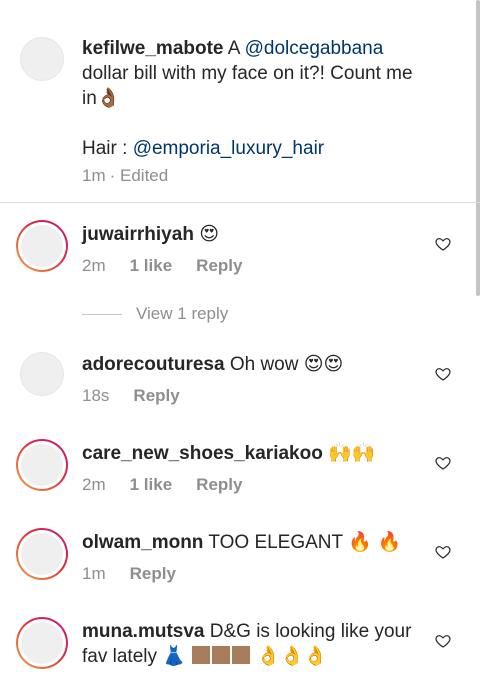 The image size is (480, 692). What do you see at coordinates (143, 631) in the screenshot?
I see `username: muna.mutsva` at bounding box center [143, 631].